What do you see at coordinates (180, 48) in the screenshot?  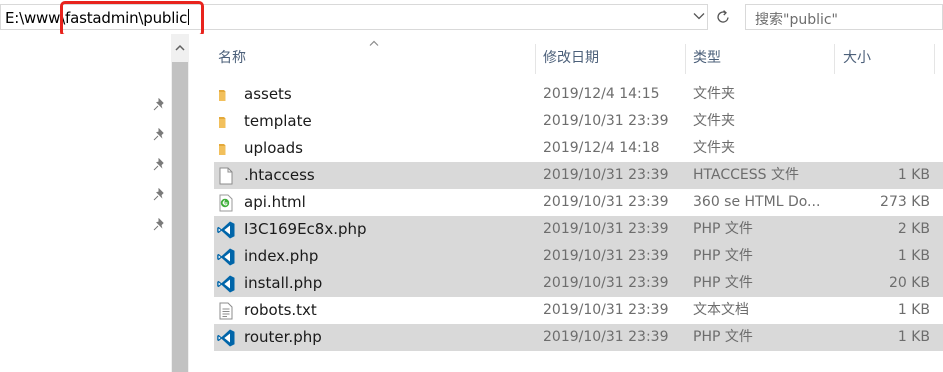 I see `chevron-up-icon` at bounding box center [180, 48].